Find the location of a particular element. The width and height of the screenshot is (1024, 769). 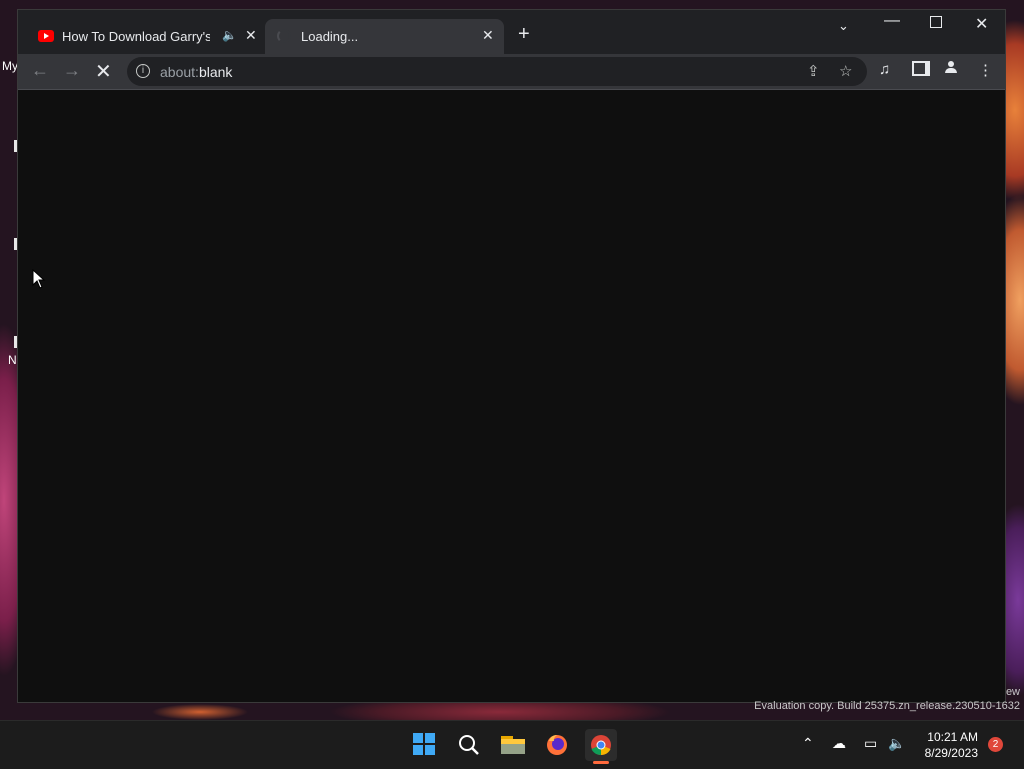

tab-search-button: ⌄ is located at coordinates (843, 26).